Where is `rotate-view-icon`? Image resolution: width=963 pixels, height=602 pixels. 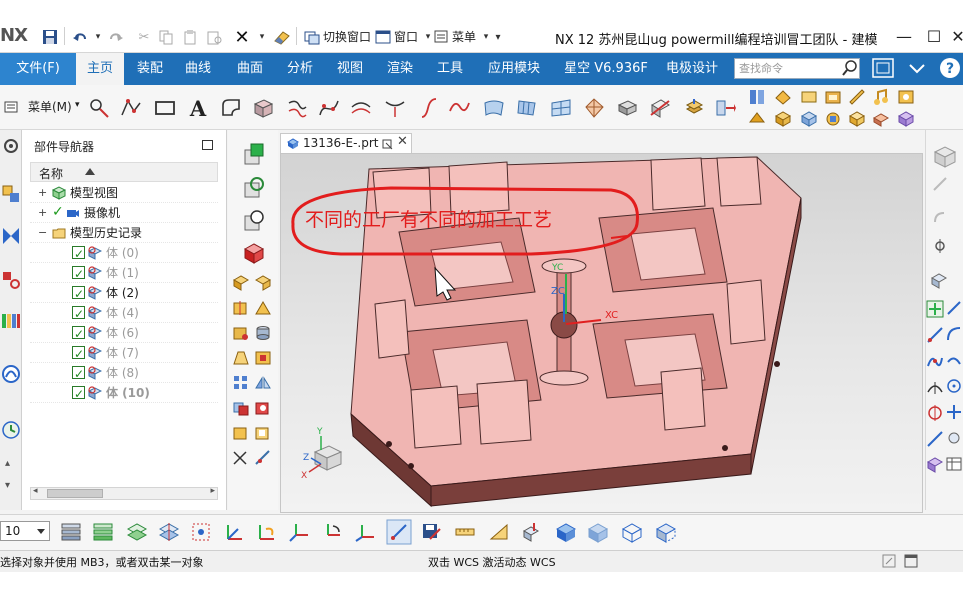 rotate-view-icon is located at coordinates (940, 218).